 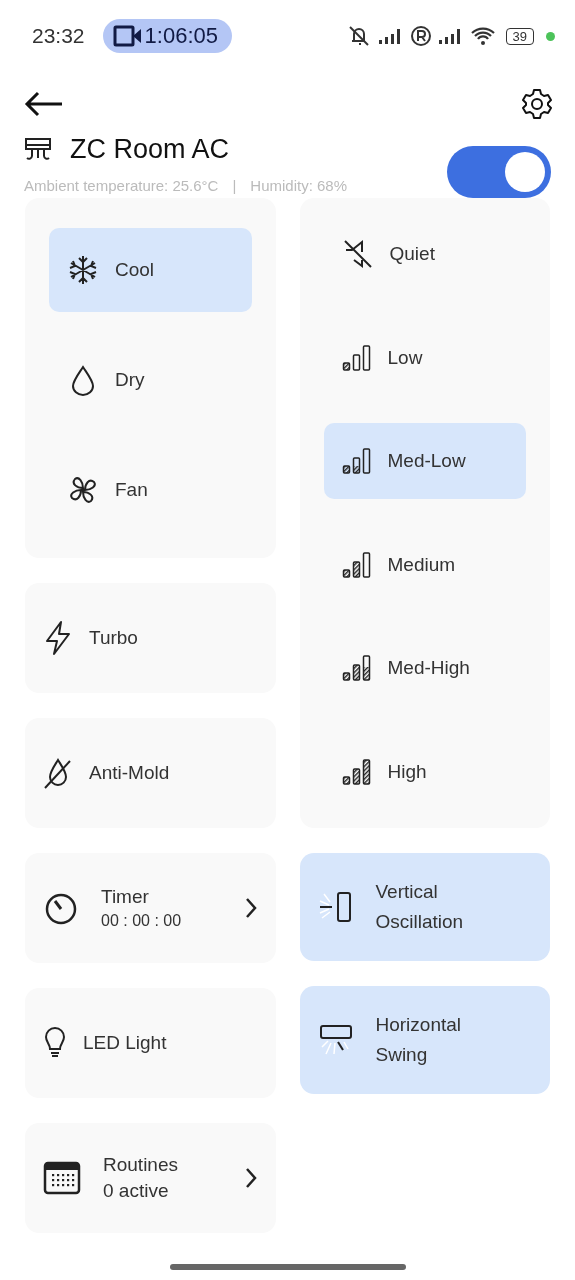 I want to click on humidity: Humidity: 68%, so click(x=299, y=185).